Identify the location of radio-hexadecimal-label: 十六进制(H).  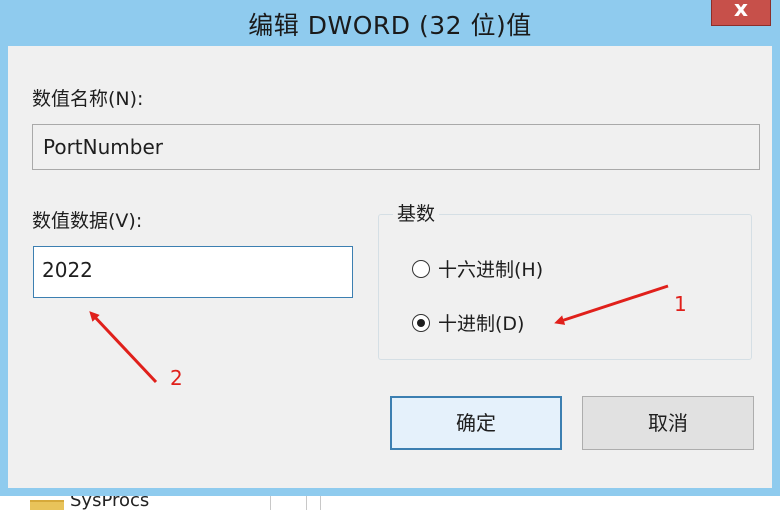
(490, 268).